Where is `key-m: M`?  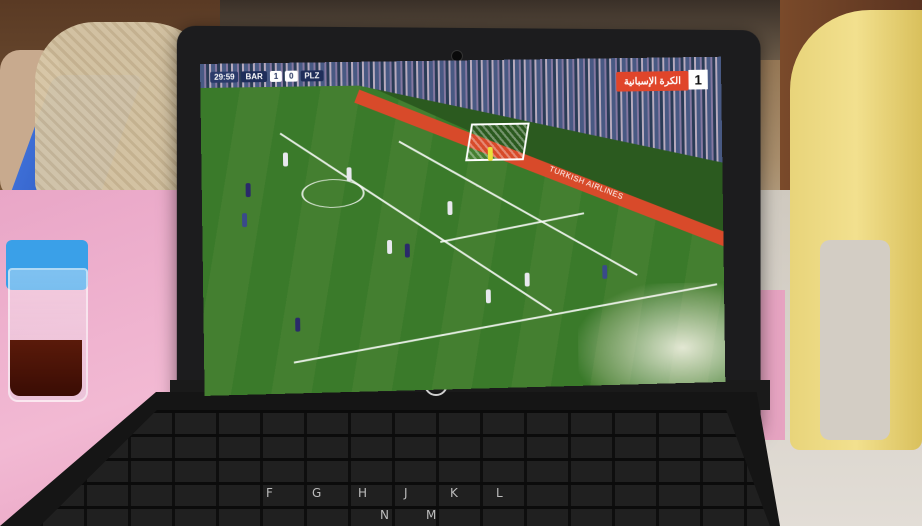
key-m: M is located at coordinates (431, 515).